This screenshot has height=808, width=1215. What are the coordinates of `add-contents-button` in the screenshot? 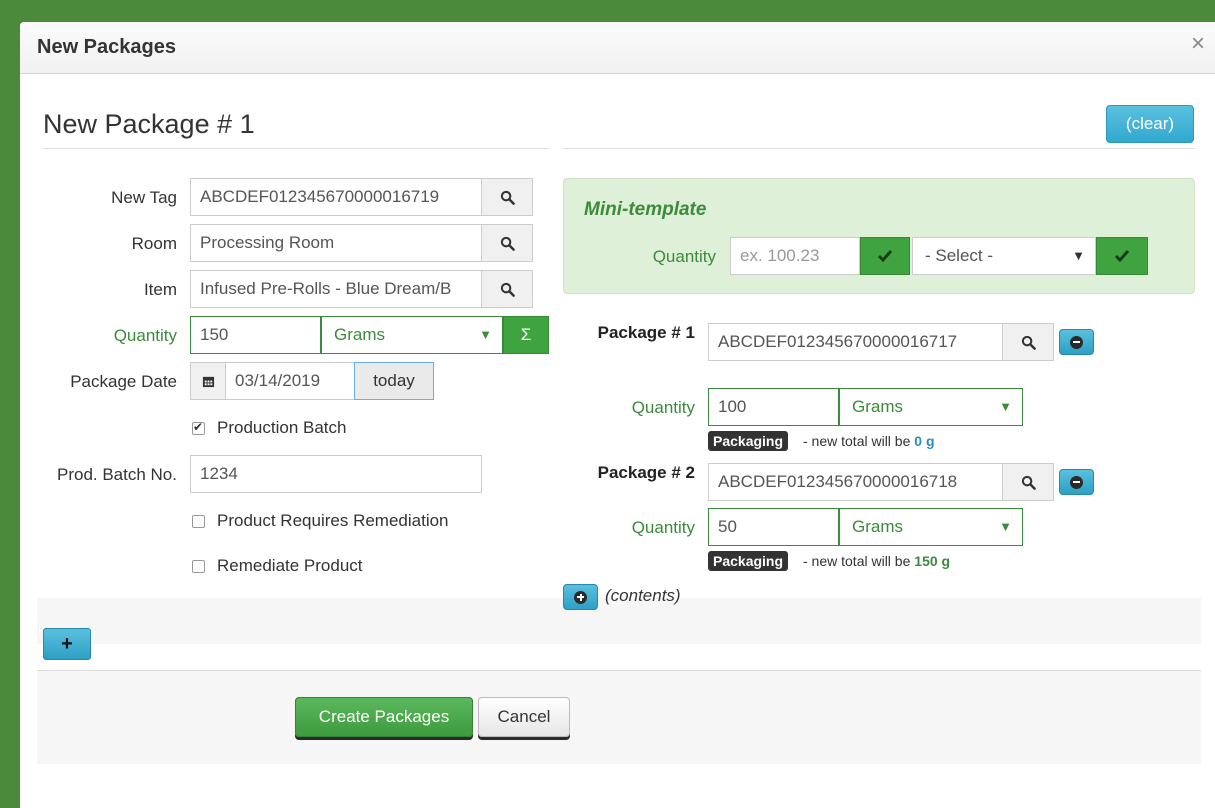 It's located at (580, 597).